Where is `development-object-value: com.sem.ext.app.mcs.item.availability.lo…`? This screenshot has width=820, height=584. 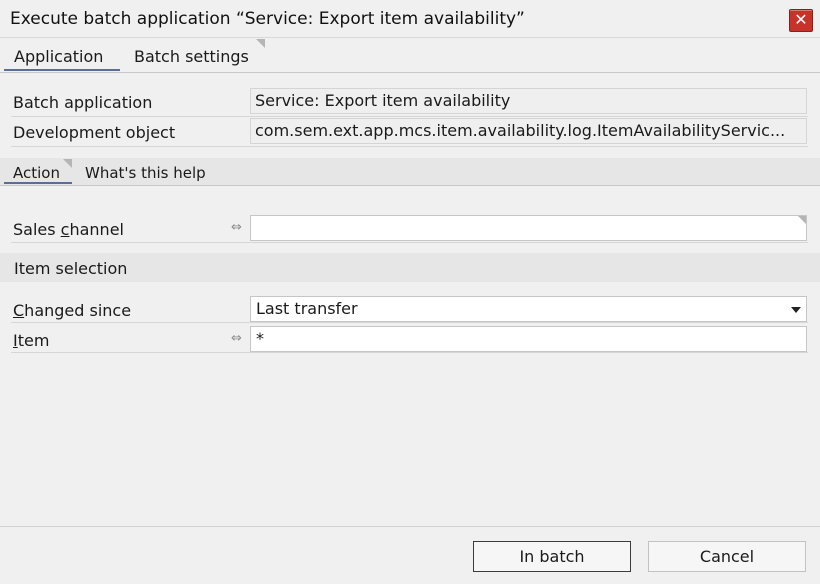 development-object-value: com.sem.ext.app.mcs.item.availability.lo… is located at coordinates (528, 131).